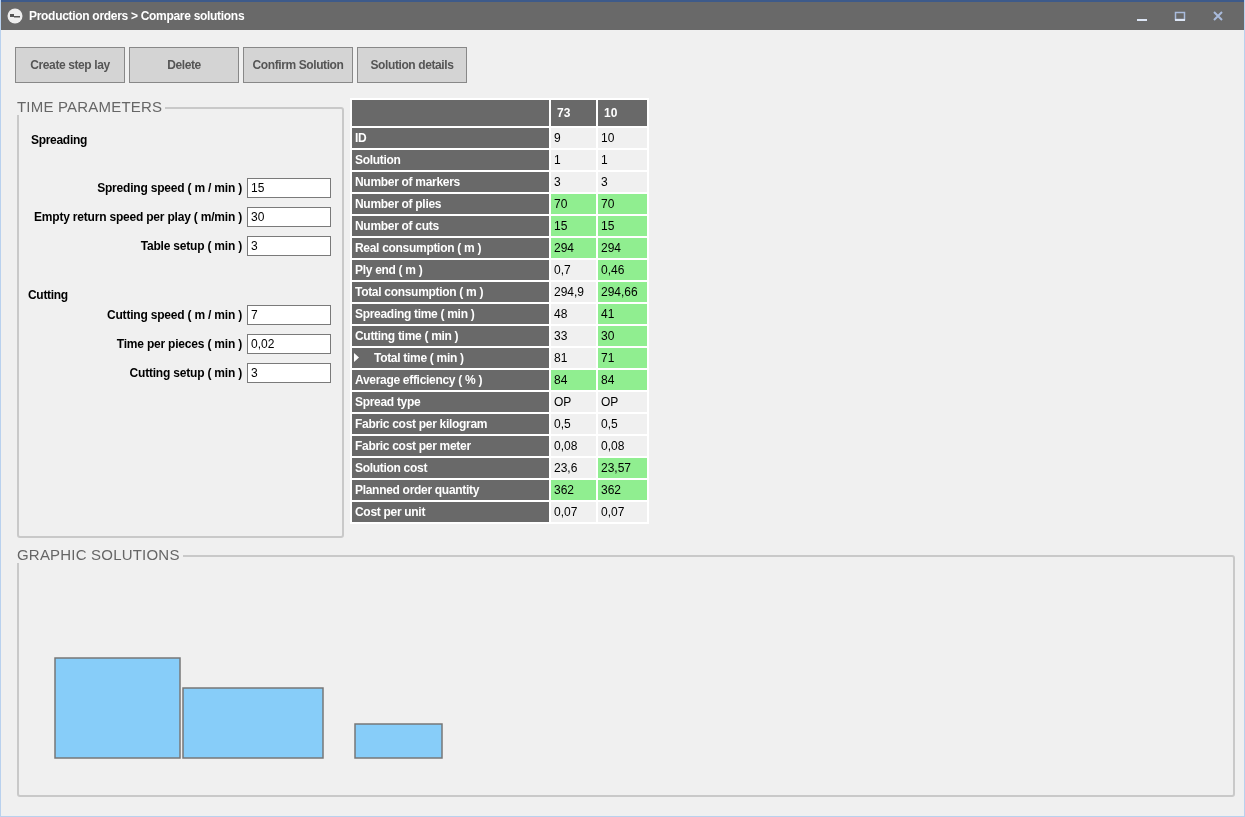 This screenshot has height=817, width=1245. What do you see at coordinates (407, 336) in the screenshot?
I see `row-label: Cutting time ( min )` at bounding box center [407, 336].